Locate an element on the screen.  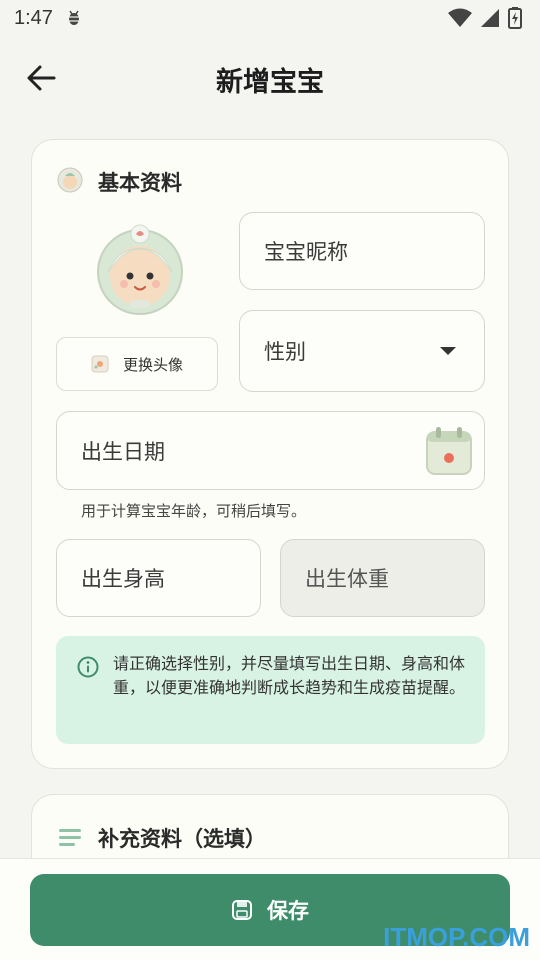
status-icons is located at coordinates (485, 18).